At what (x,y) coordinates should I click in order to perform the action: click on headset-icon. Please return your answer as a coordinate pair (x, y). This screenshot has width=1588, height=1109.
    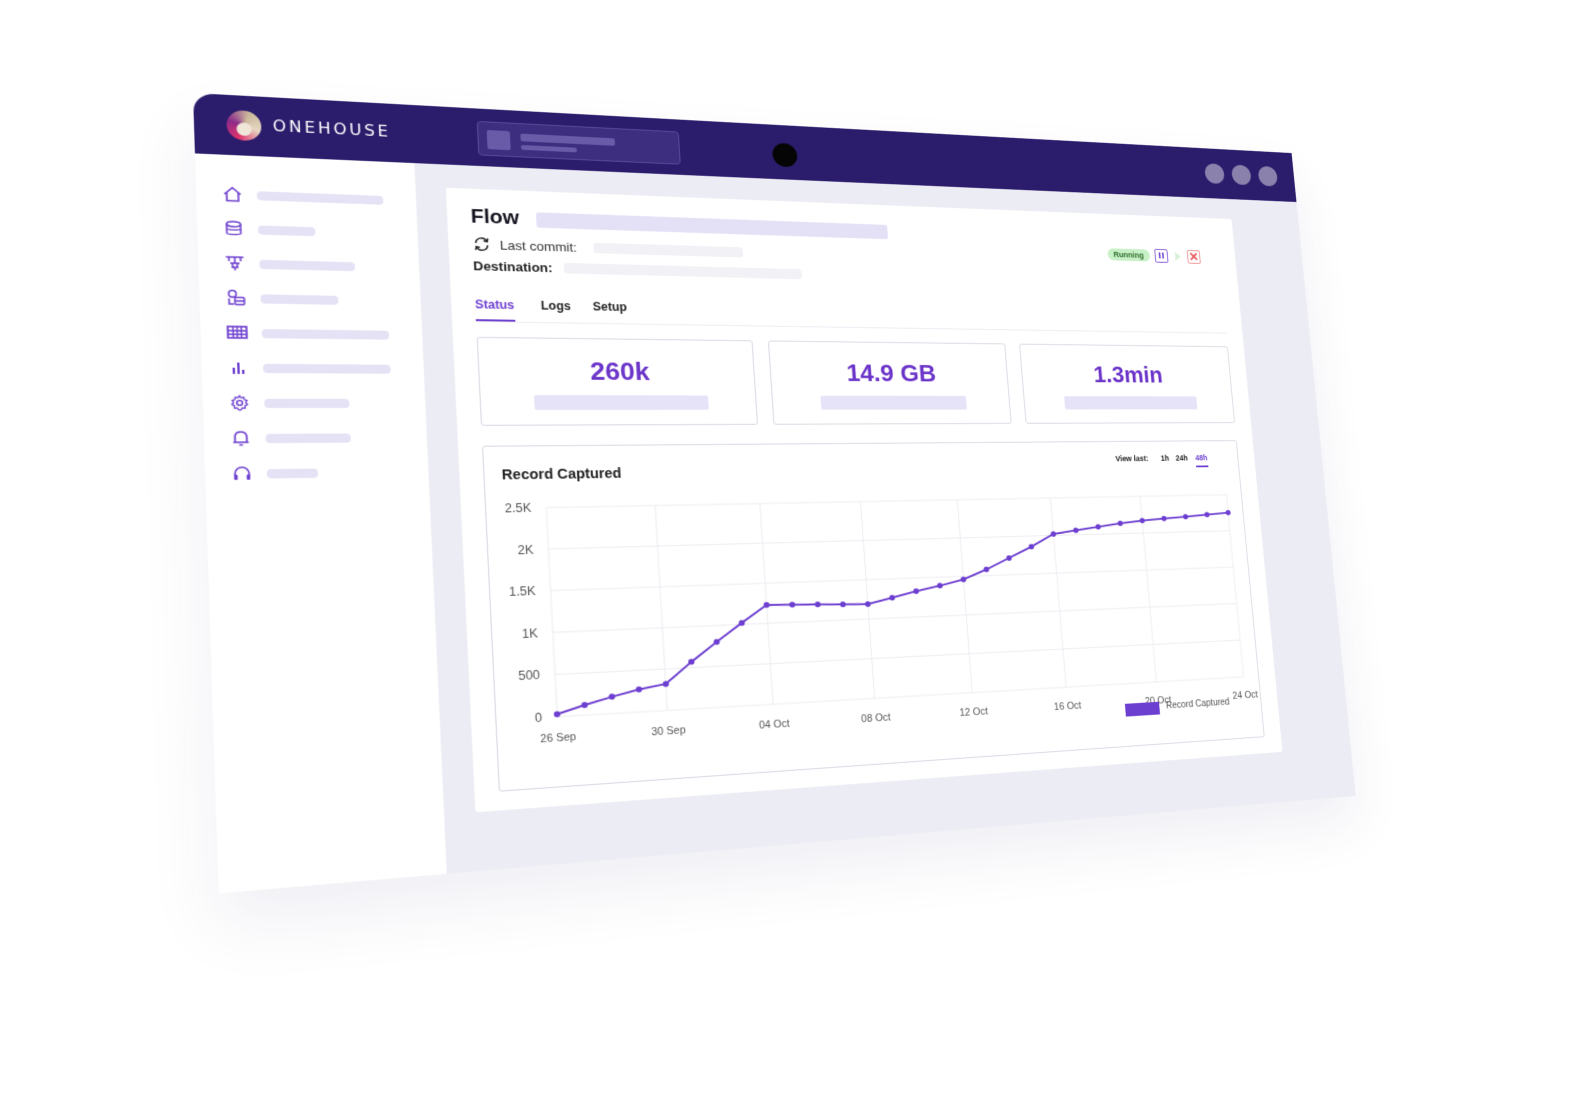
    Looking at the image, I should click on (242, 472).